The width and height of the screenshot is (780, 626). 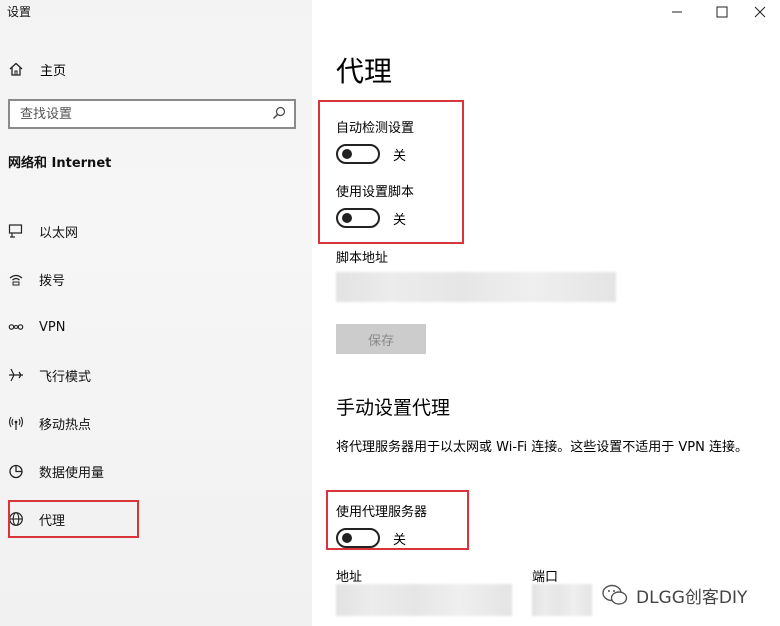 I want to click on proxy-highlight-box, so click(x=73, y=519).